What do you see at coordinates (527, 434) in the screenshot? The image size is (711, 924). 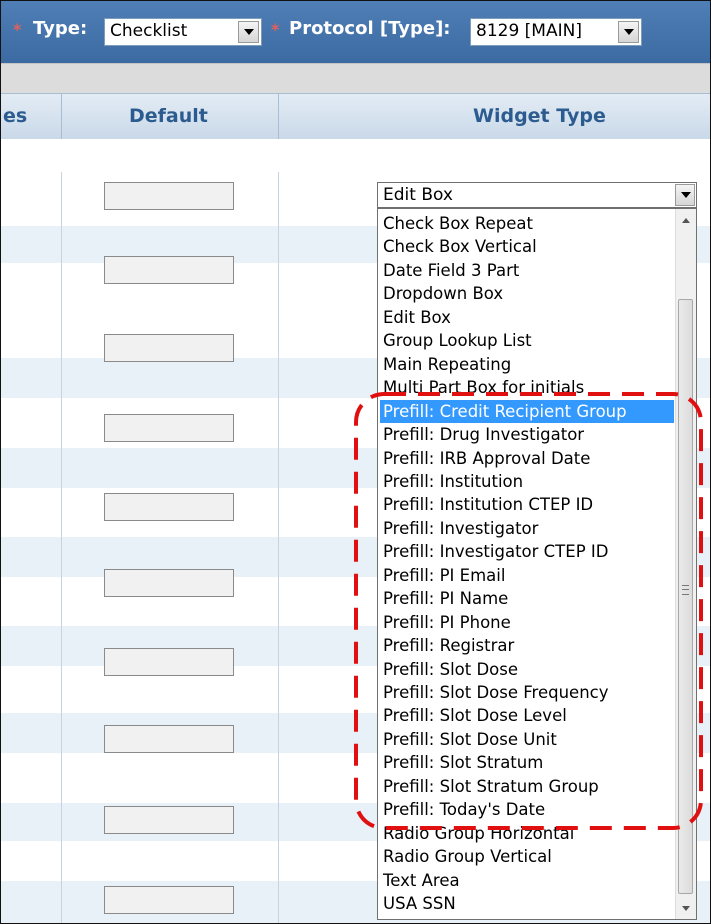 I see `dropdown-option: Prefill: Drug Investigator` at bounding box center [527, 434].